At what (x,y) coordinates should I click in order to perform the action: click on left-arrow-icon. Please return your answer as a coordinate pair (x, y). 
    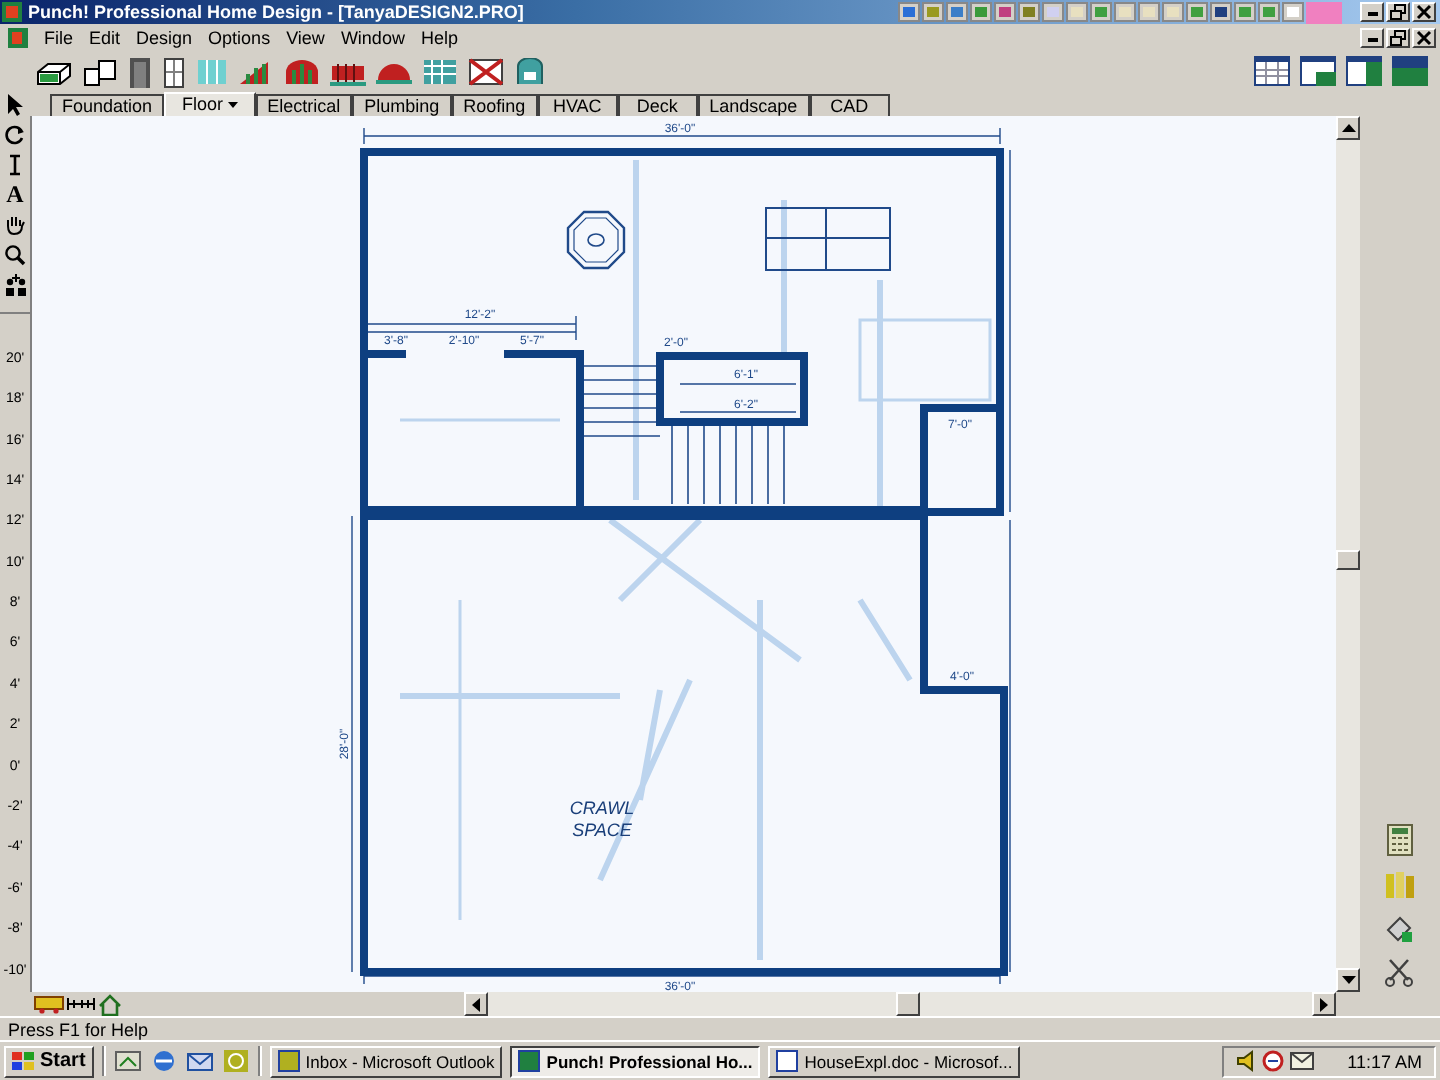
    Looking at the image, I should click on (476, 1004).